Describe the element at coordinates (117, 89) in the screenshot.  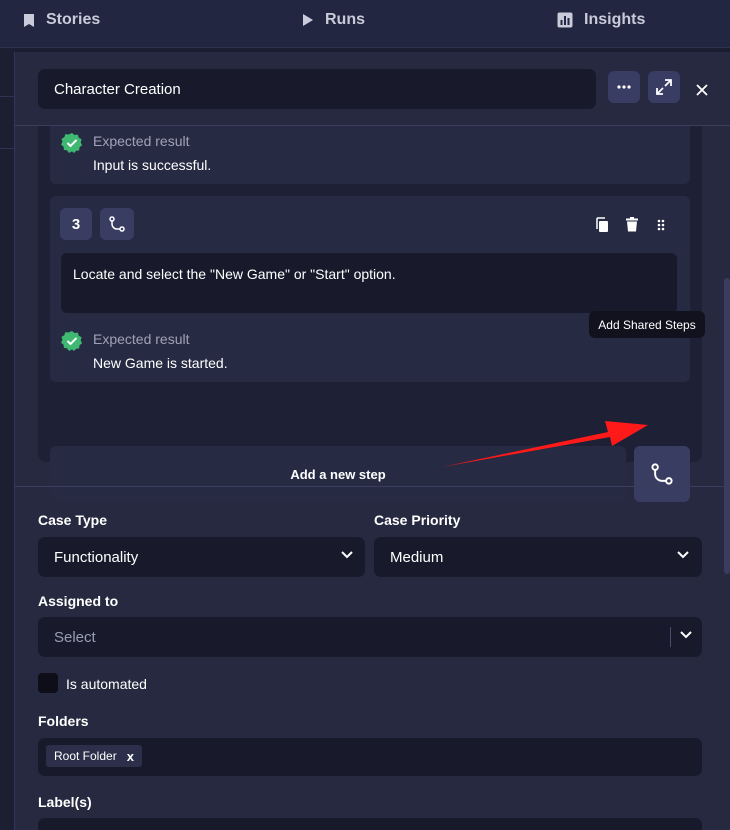
I see `case-title-text: Character Creation` at that location.